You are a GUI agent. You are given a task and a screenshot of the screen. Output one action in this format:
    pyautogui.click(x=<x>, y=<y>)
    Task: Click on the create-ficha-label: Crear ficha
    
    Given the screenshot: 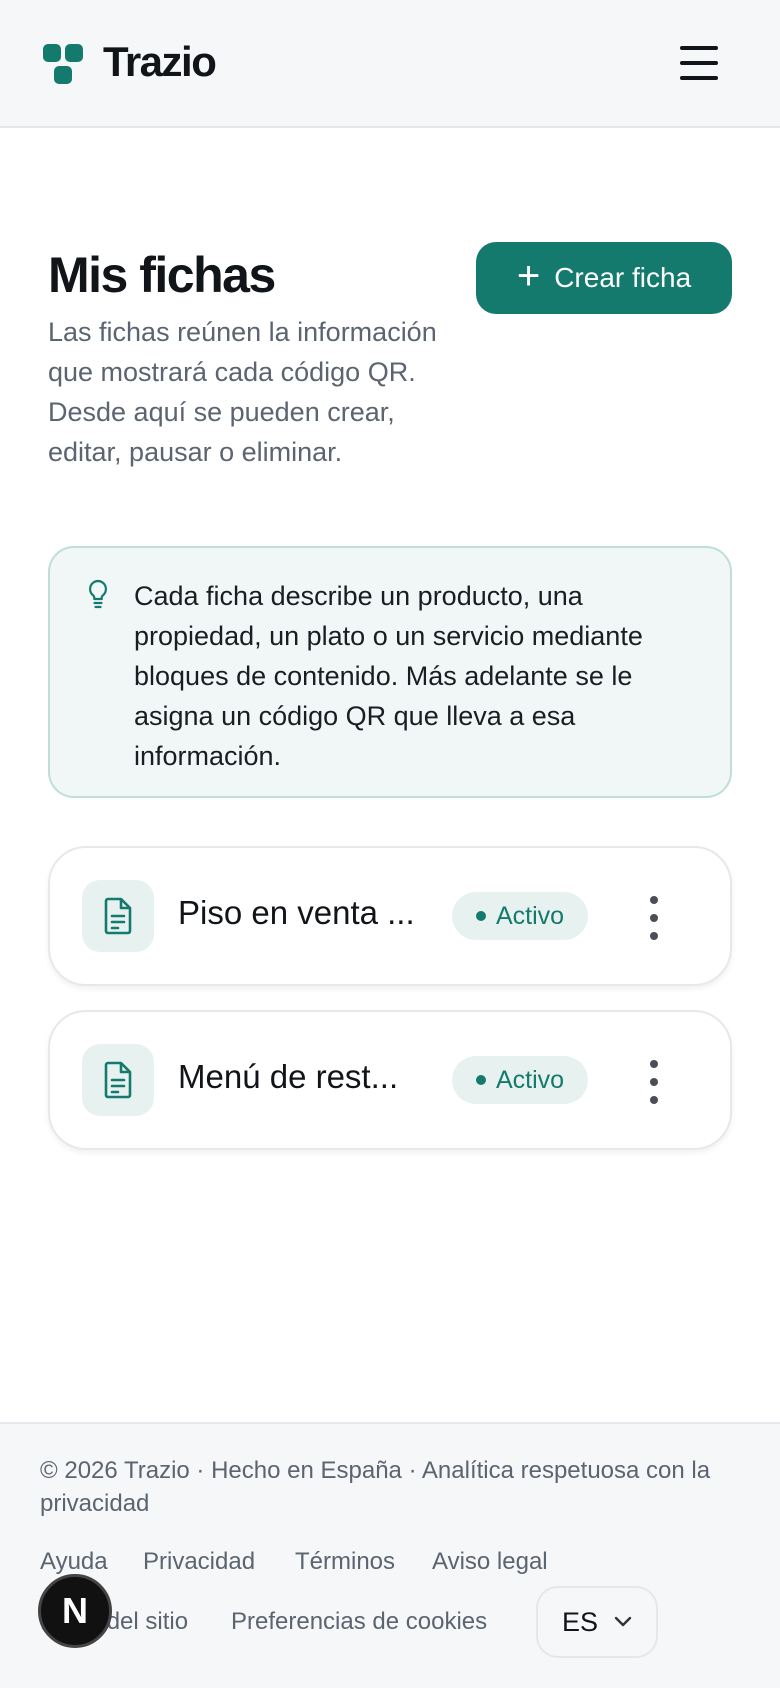 What is the action you would take?
    pyautogui.click(x=623, y=277)
    